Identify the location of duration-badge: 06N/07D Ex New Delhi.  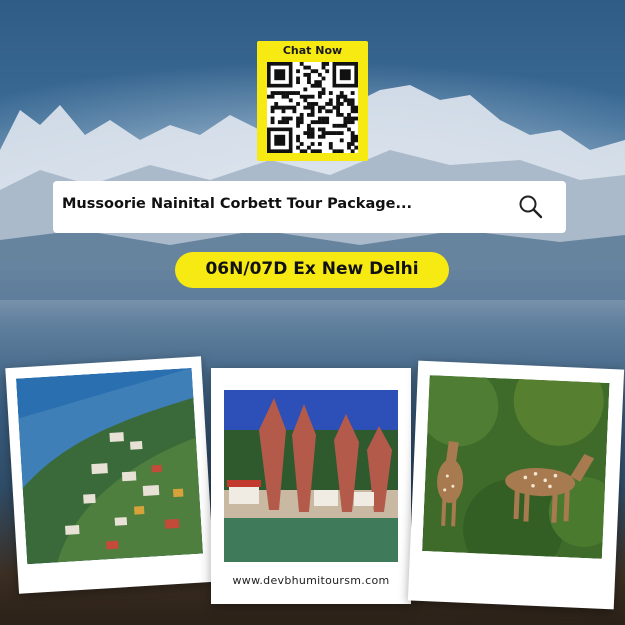
(312, 270).